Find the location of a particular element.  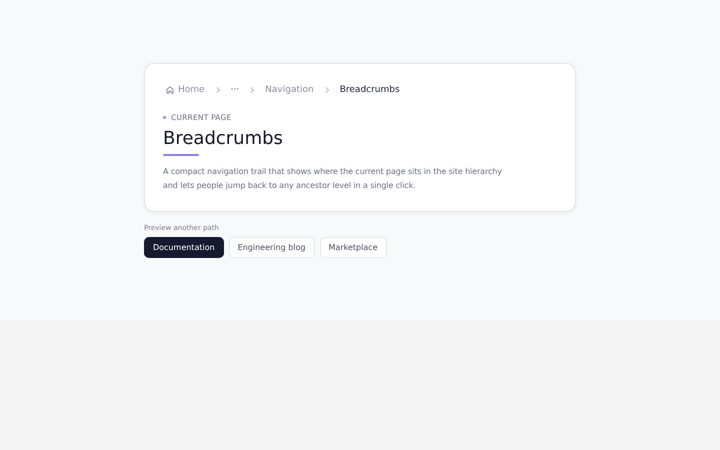

page-title: Breadcrumbs is located at coordinates (223, 138).